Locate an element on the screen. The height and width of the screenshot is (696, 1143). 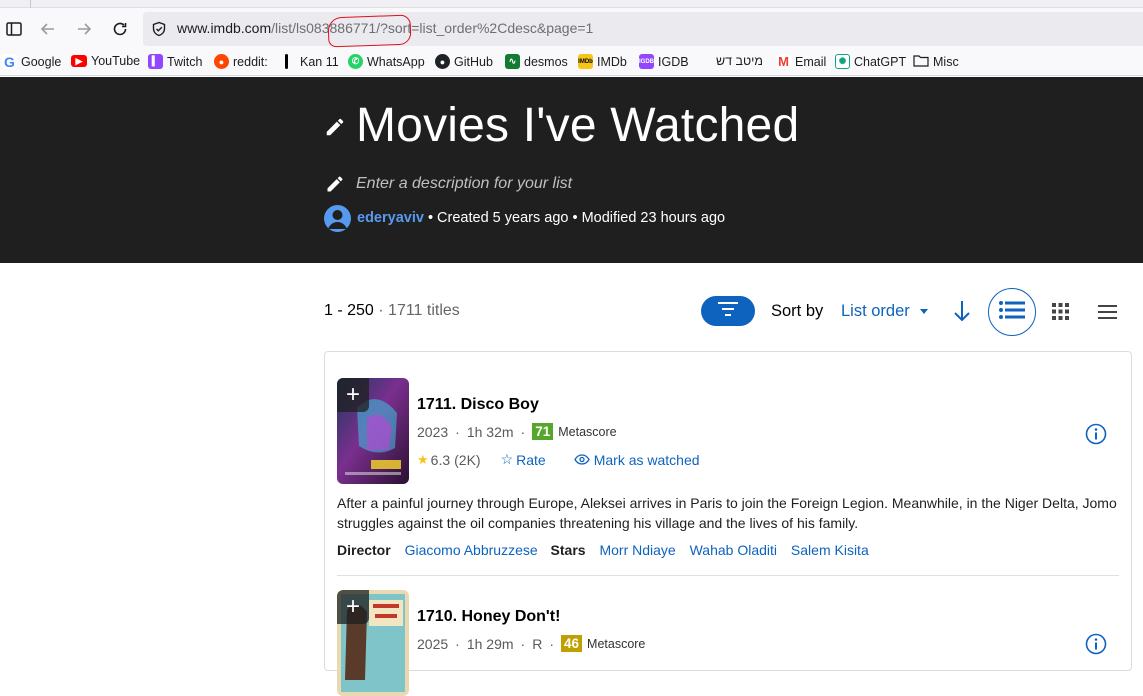
reload-icon is located at coordinates (120, 29).